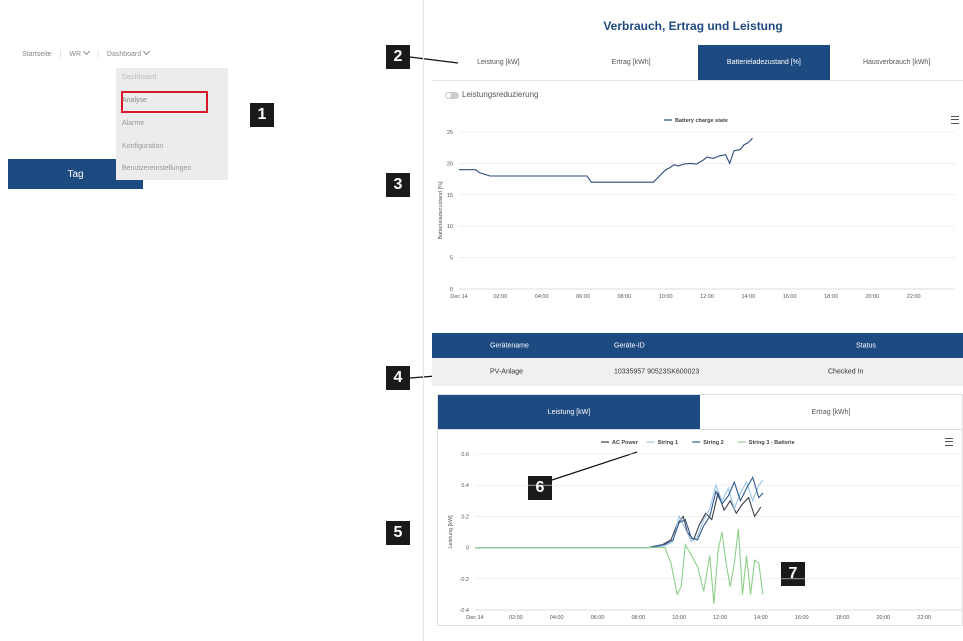 Image resolution: width=963 pixels, height=641 pixels. I want to click on tab-batterieladezustand: Batterieladezustand [%], so click(764, 62).